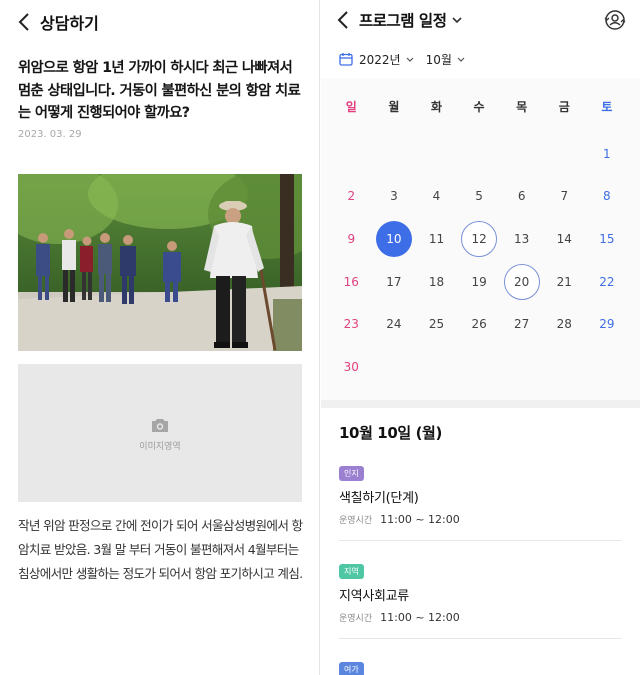 This screenshot has width=640, height=675. I want to click on calendar-day-number: 18, so click(436, 281).